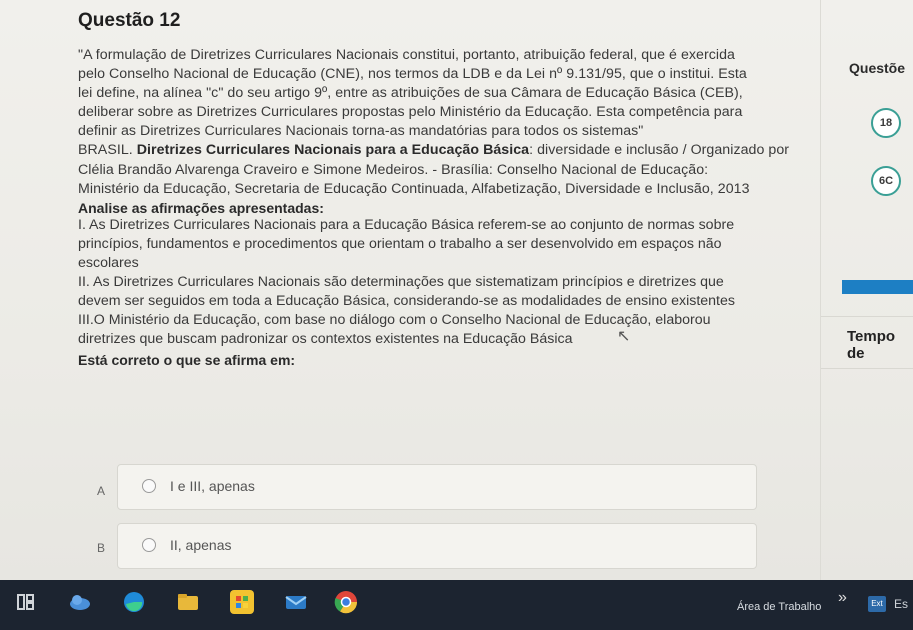 The width and height of the screenshot is (913, 630). I want to click on chrome-icon, so click(346, 602).